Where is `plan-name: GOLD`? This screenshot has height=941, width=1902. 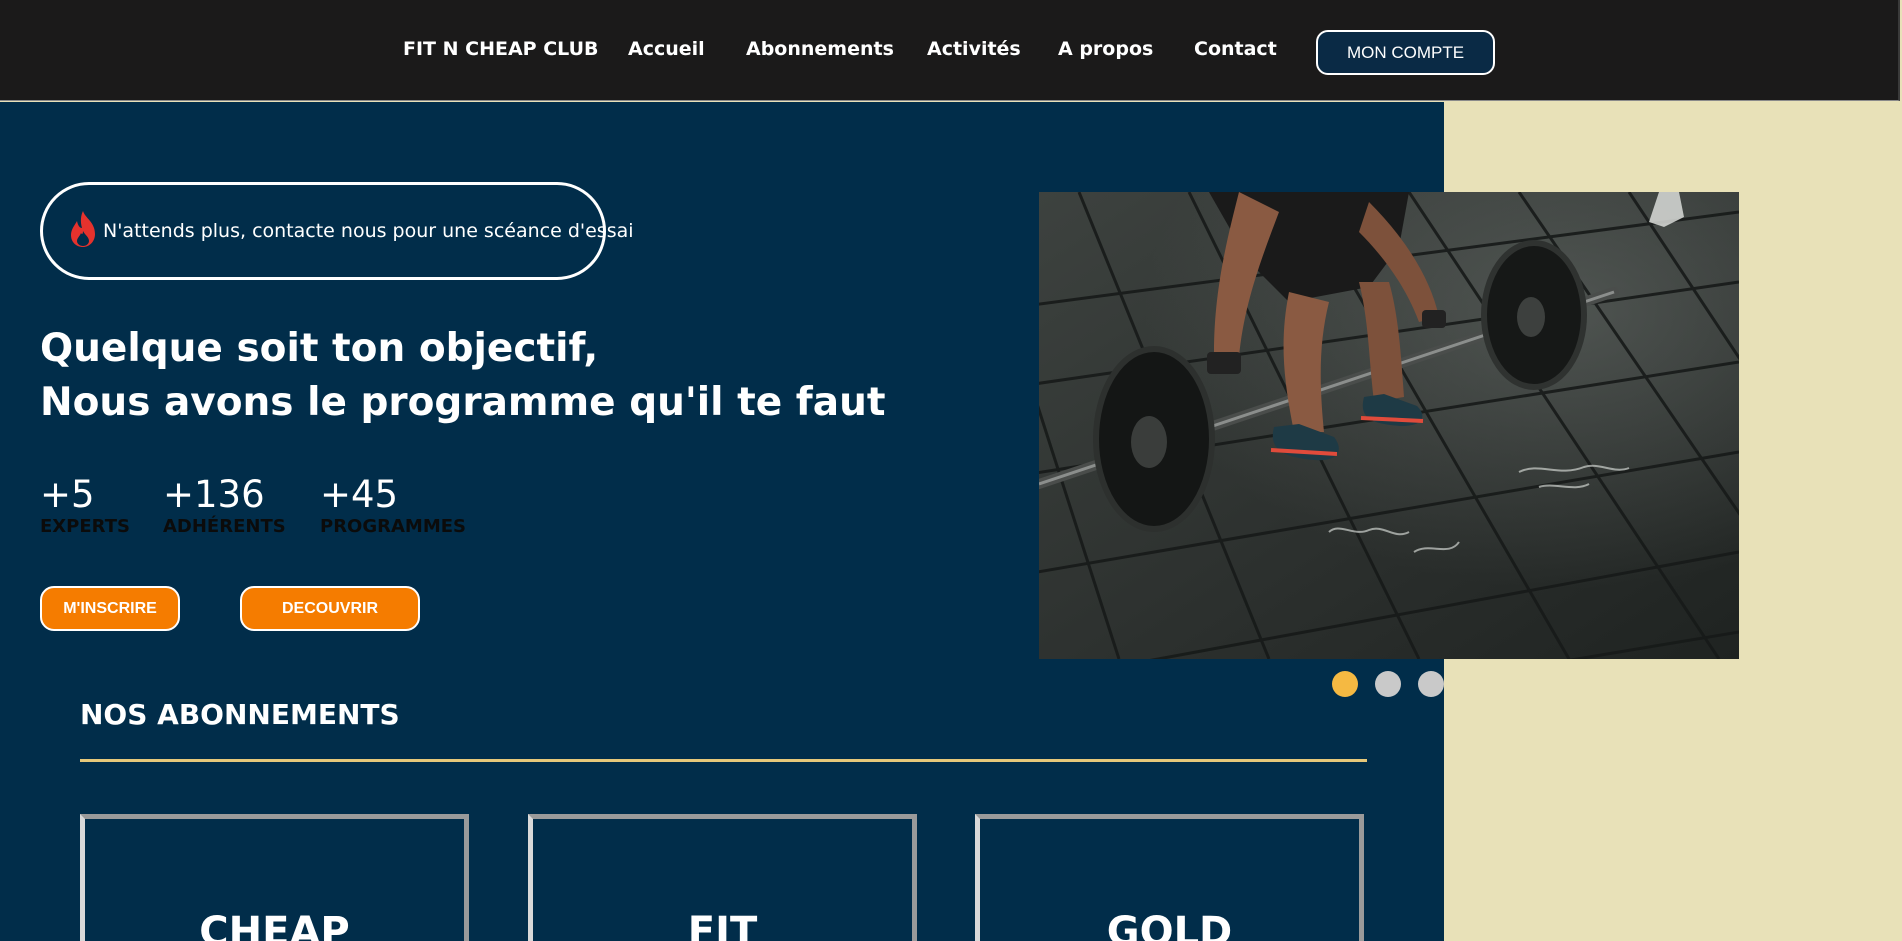 plan-name: GOLD is located at coordinates (1169, 925).